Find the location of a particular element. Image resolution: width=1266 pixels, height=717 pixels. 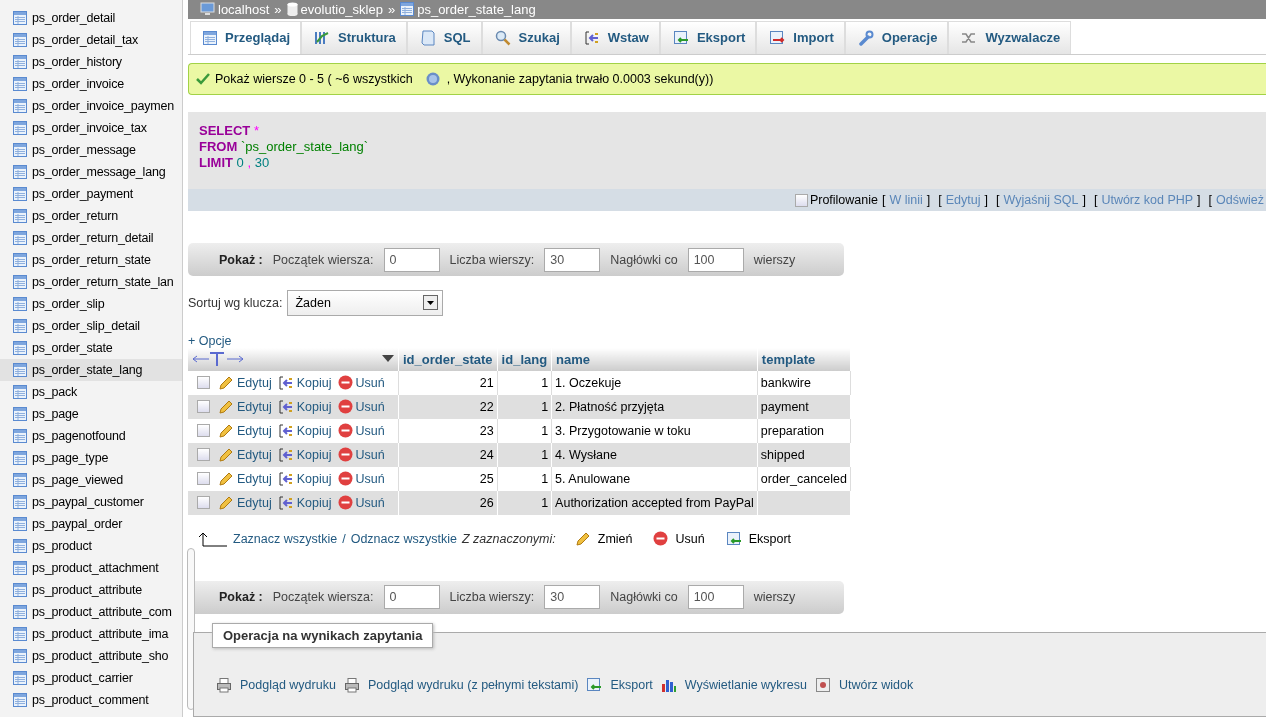

breadcrumb-link: evolutio_sklep is located at coordinates (341, 9).